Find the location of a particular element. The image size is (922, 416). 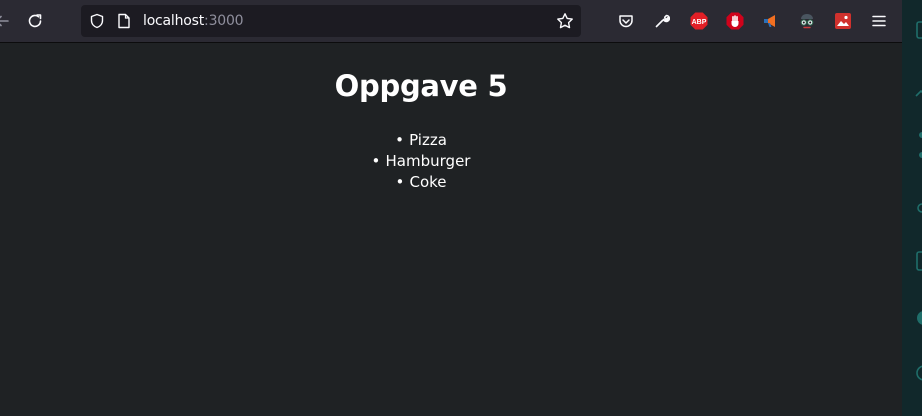

wrench-button is located at coordinates (662, 21).